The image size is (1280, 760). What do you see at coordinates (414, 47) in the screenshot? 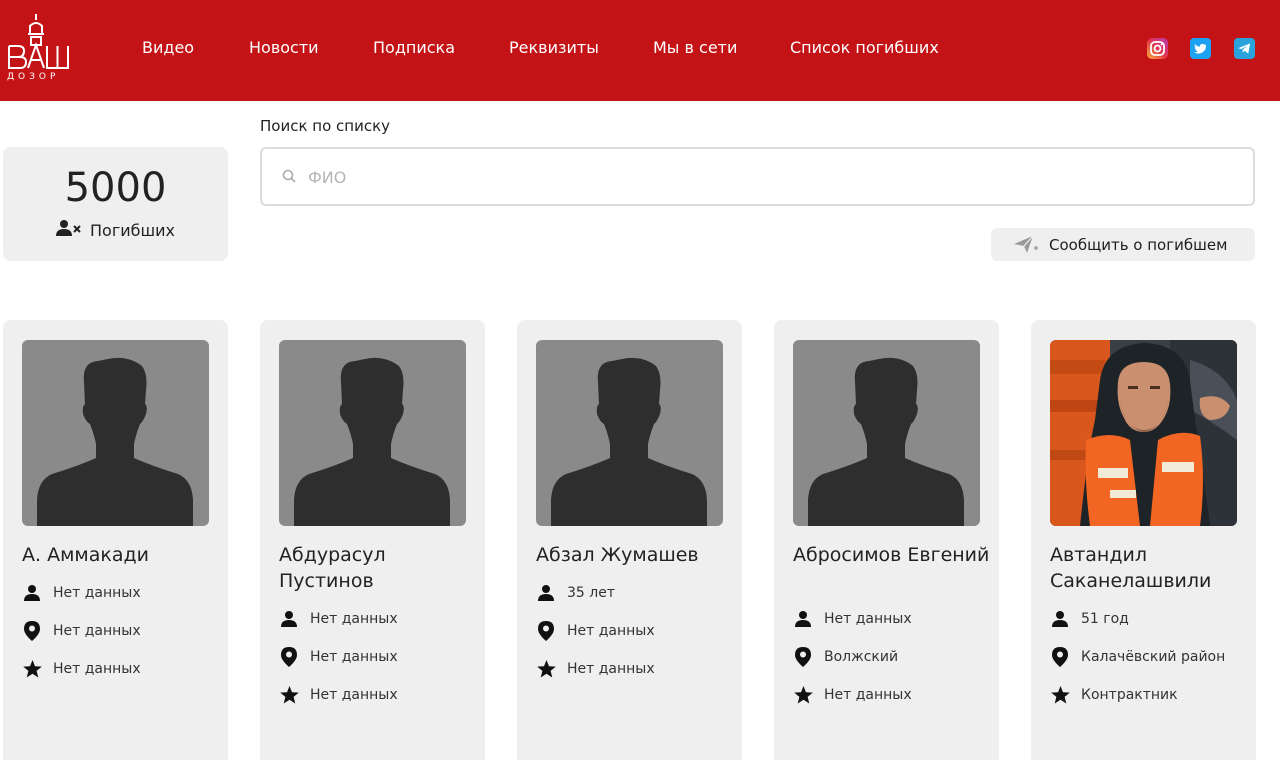
I see `nav-subscription: Подписка` at bounding box center [414, 47].